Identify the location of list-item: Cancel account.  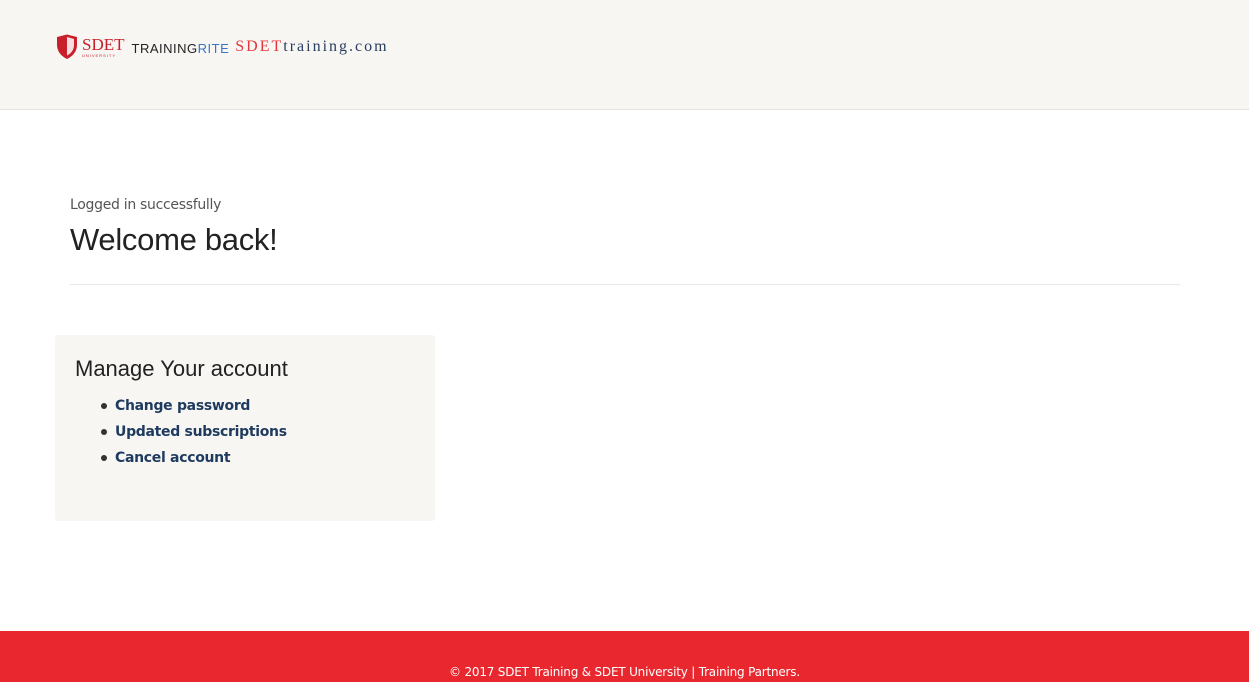
(258, 458).